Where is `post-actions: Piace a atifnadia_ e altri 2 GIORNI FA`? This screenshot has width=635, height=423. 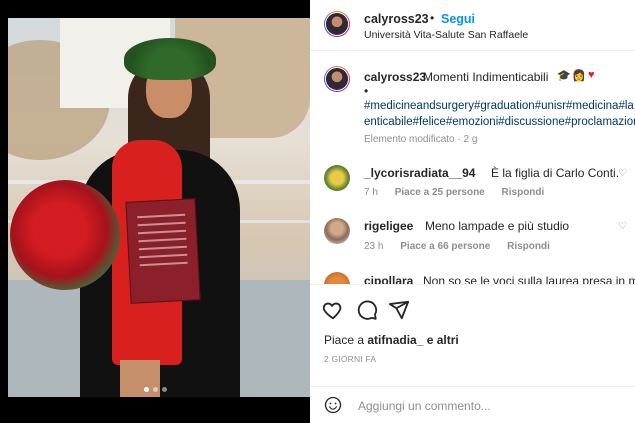 post-actions: Piace a atifnadia_ e altri 2 GIORNI FA is located at coordinates (472, 335).